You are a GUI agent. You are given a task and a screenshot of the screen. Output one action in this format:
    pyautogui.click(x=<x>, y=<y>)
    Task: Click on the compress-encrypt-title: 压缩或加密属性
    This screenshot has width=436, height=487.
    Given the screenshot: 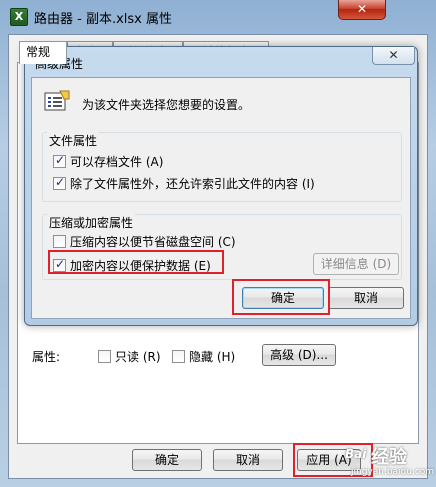 What is the action you would take?
    pyautogui.click(x=91, y=222)
    